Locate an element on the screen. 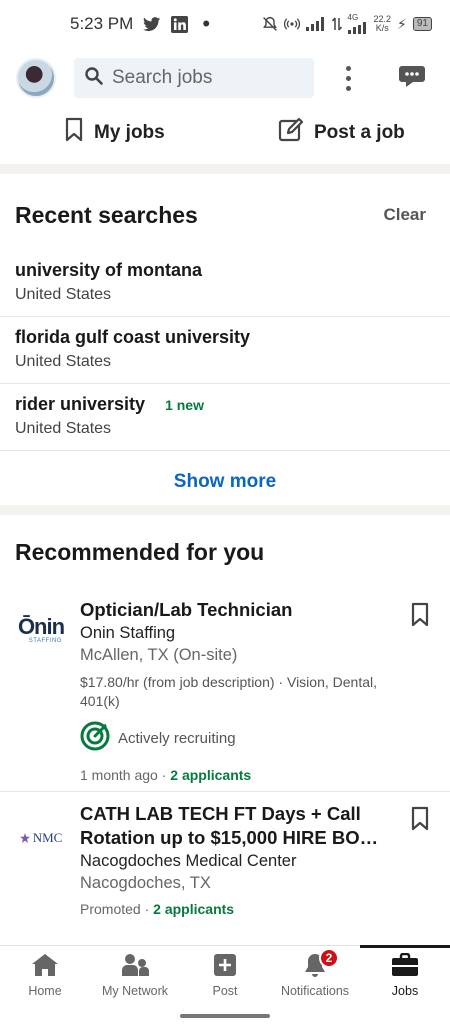  nav-label: My Network is located at coordinates (135, 991).